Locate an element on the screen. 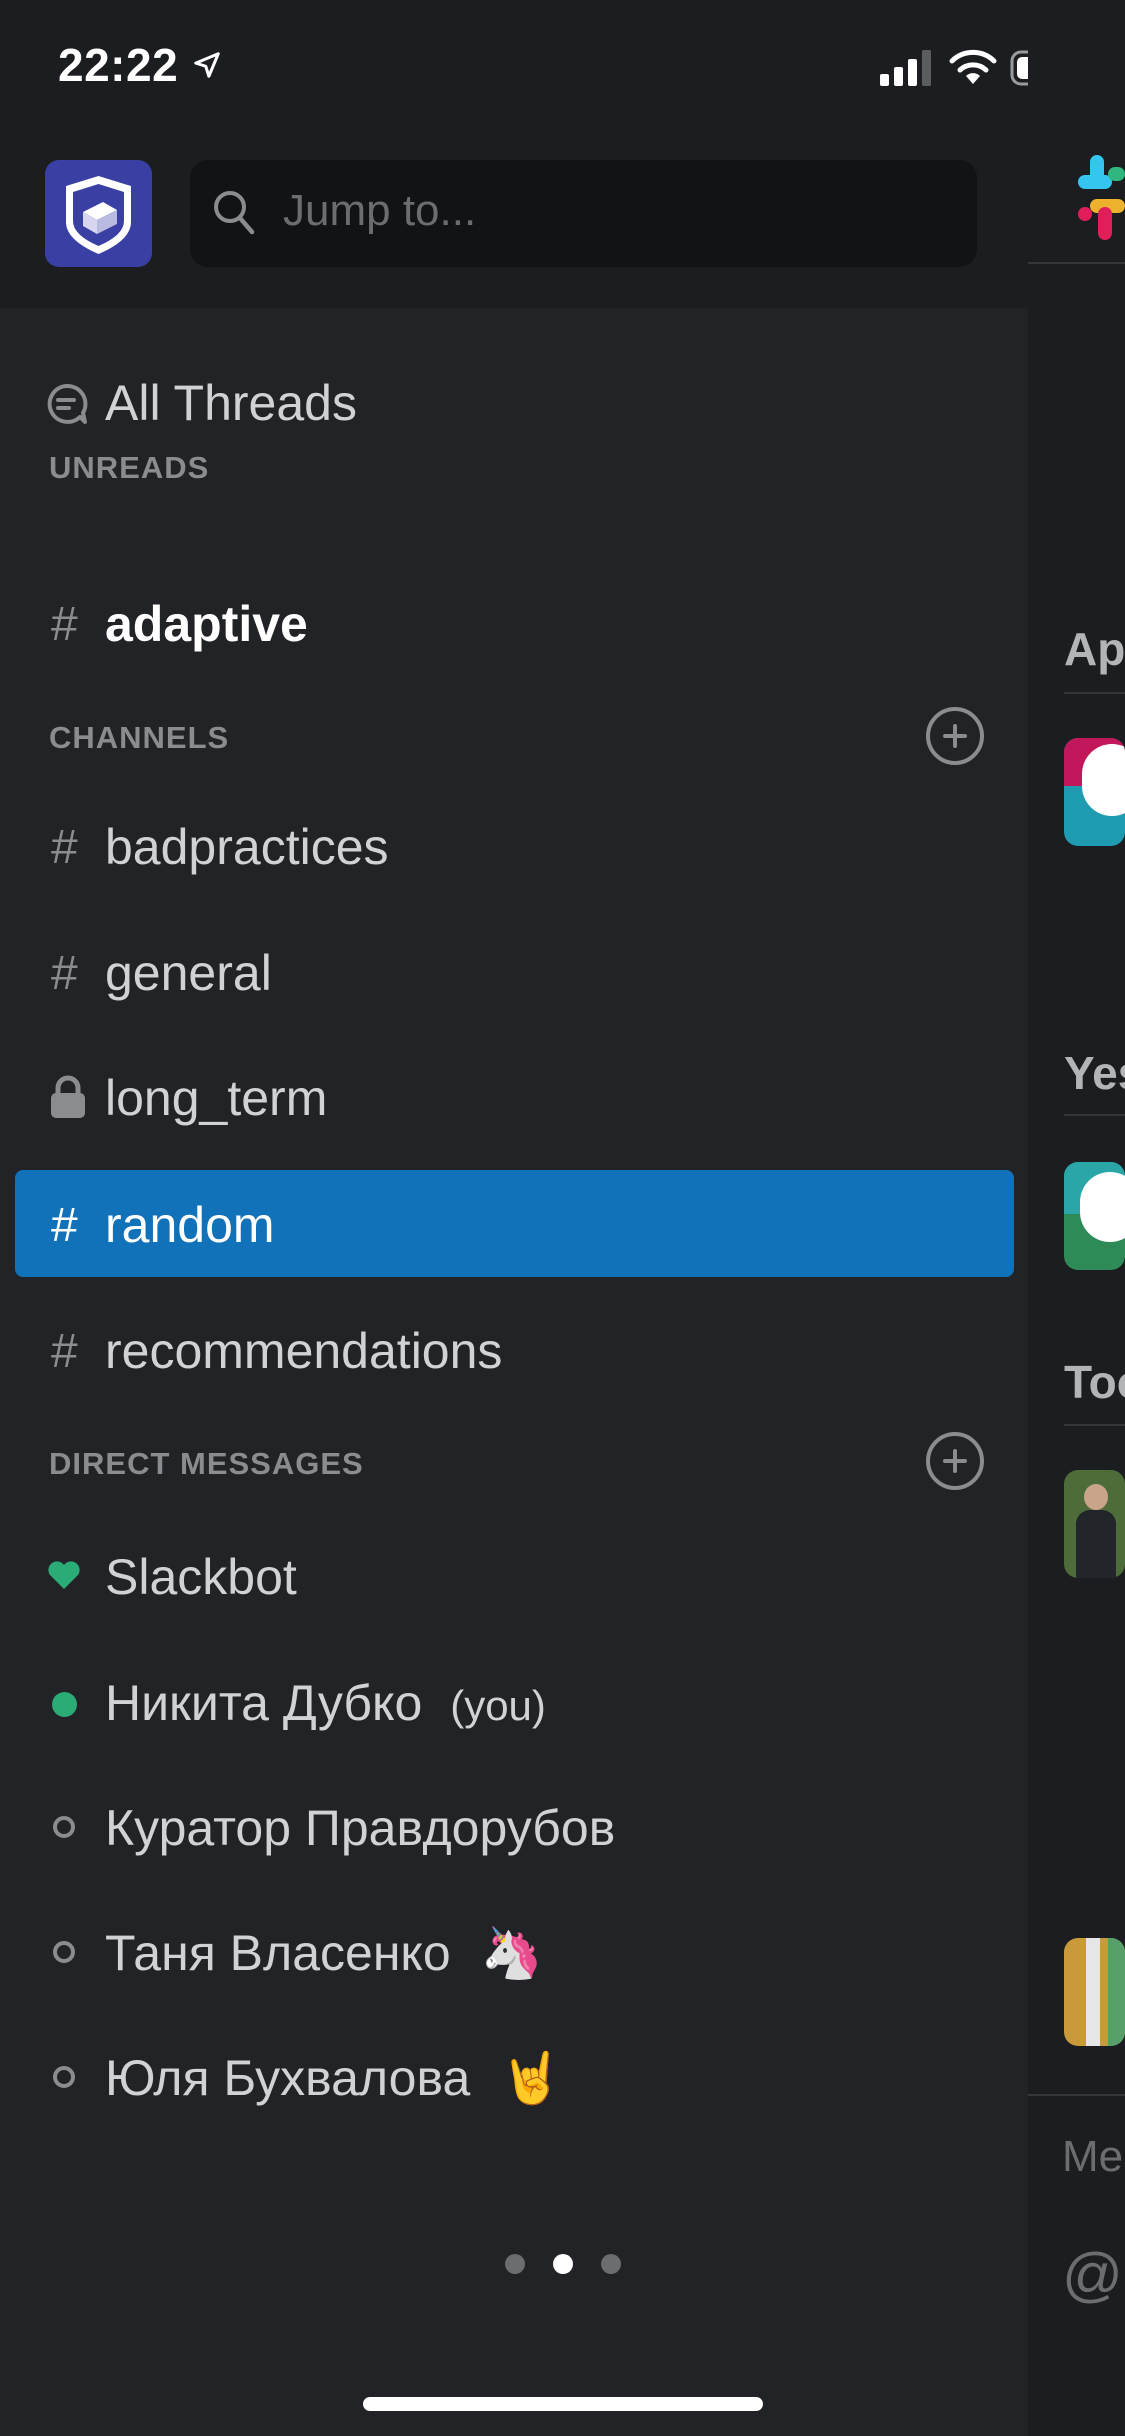 The width and height of the screenshot is (1125, 2436). you-suffix: (you) is located at coordinates (498, 1705).